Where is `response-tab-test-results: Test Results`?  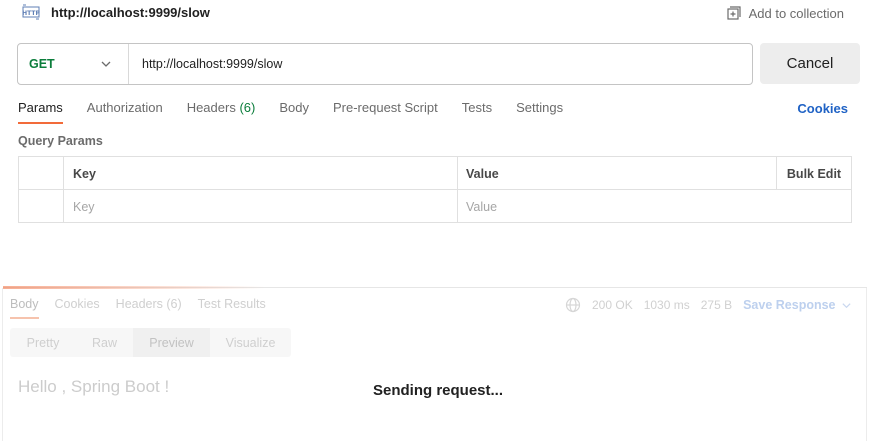
response-tab-test-results: Test Results is located at coordinates (232, 308).